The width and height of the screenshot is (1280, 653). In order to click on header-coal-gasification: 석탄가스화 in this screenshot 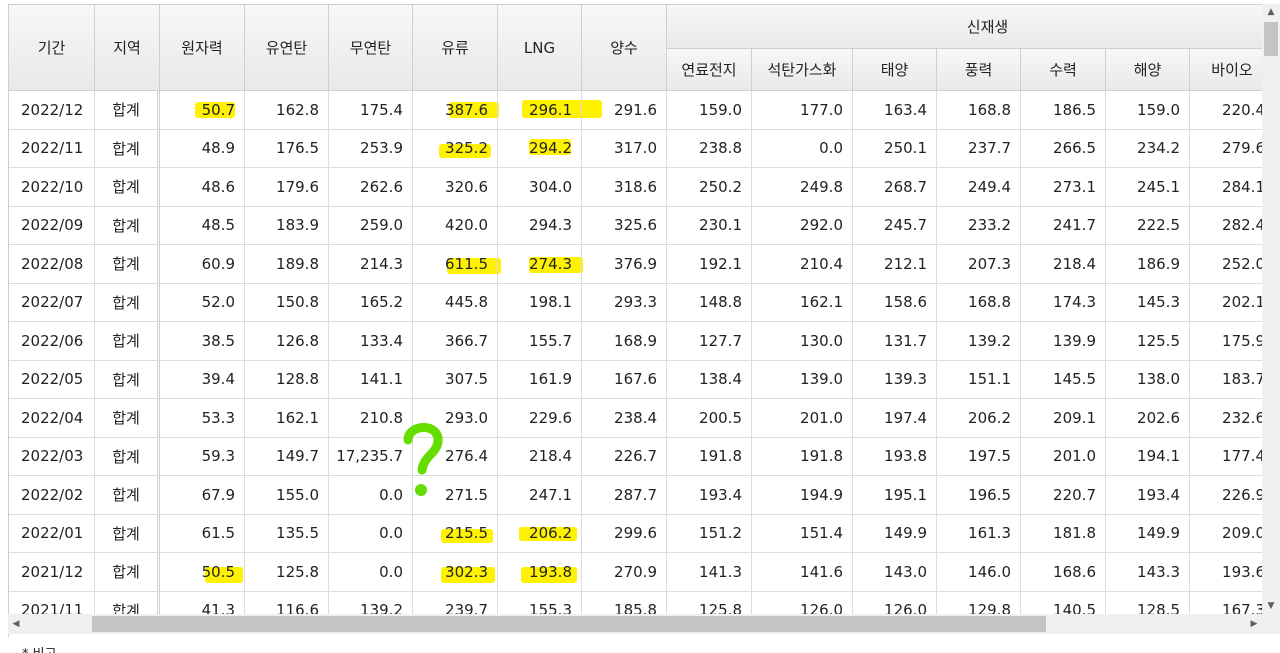, I will do `click(802, 70)`.